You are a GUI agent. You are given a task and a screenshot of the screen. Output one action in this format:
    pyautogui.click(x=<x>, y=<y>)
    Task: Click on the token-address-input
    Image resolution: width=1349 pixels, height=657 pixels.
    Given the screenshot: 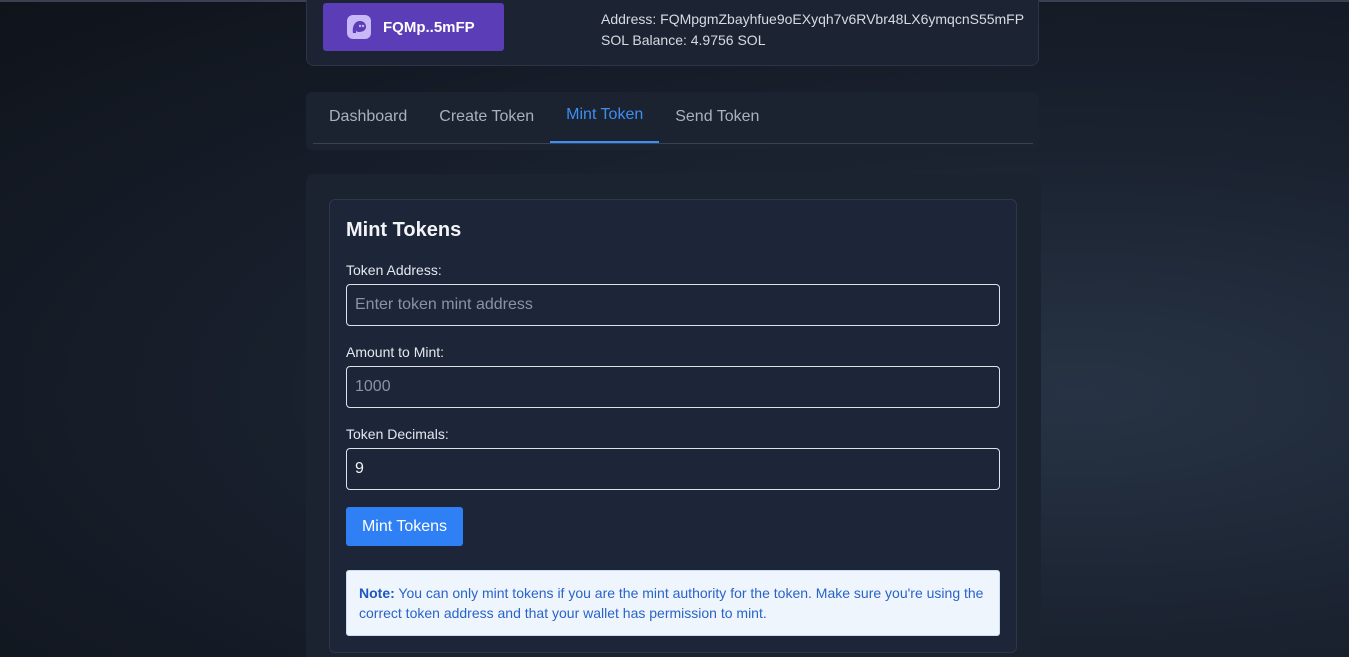 What is the action you would take?
    pyautogui.click(x=673, y=305)
    